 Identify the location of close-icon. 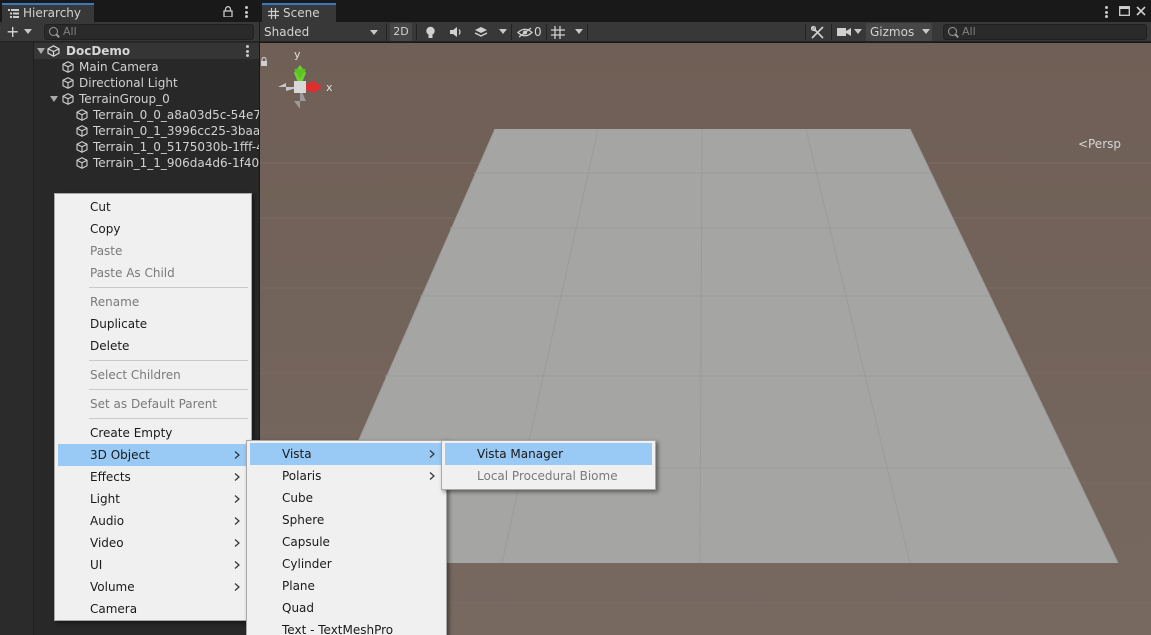
(1141, 11).